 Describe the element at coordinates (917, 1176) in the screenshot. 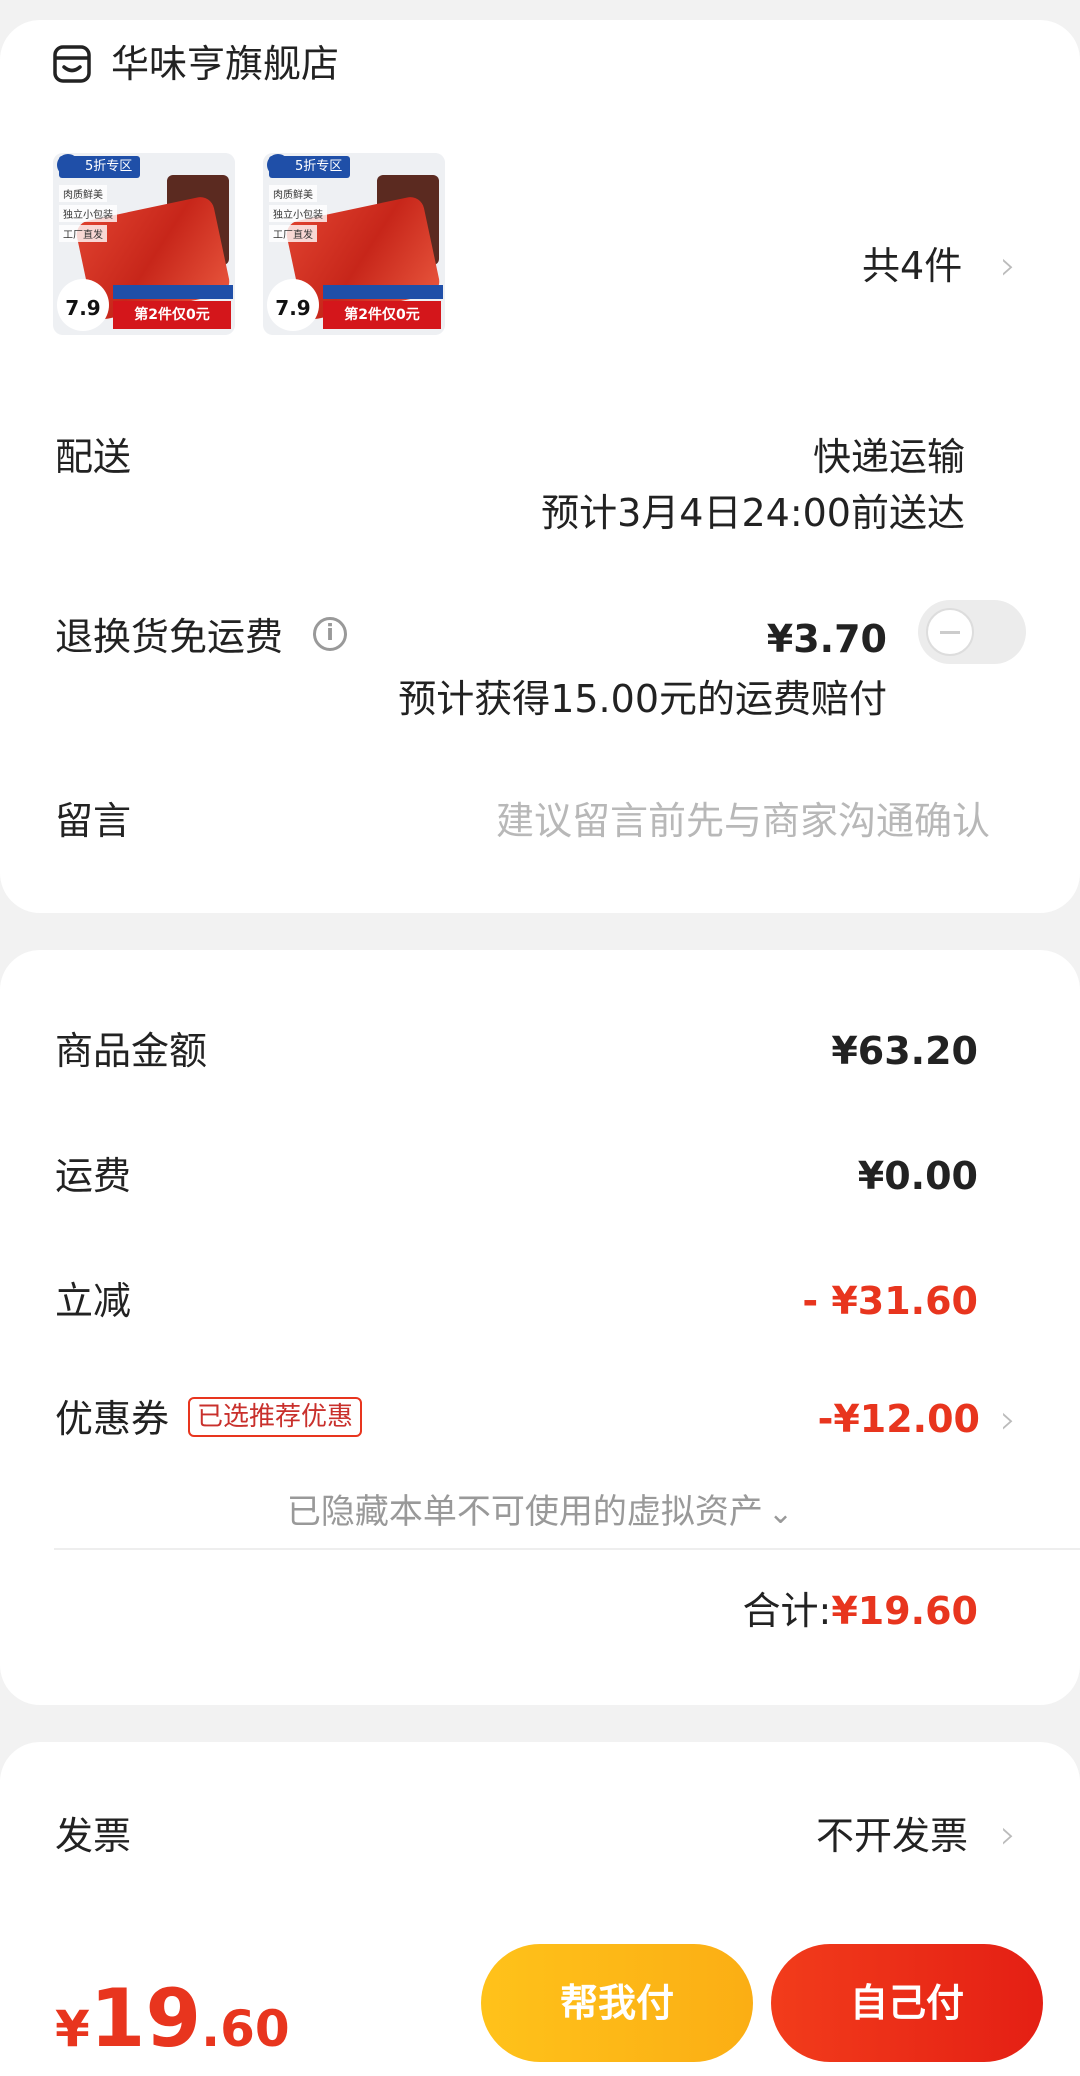

I see `shipping-value: ¥0.00` at that location.